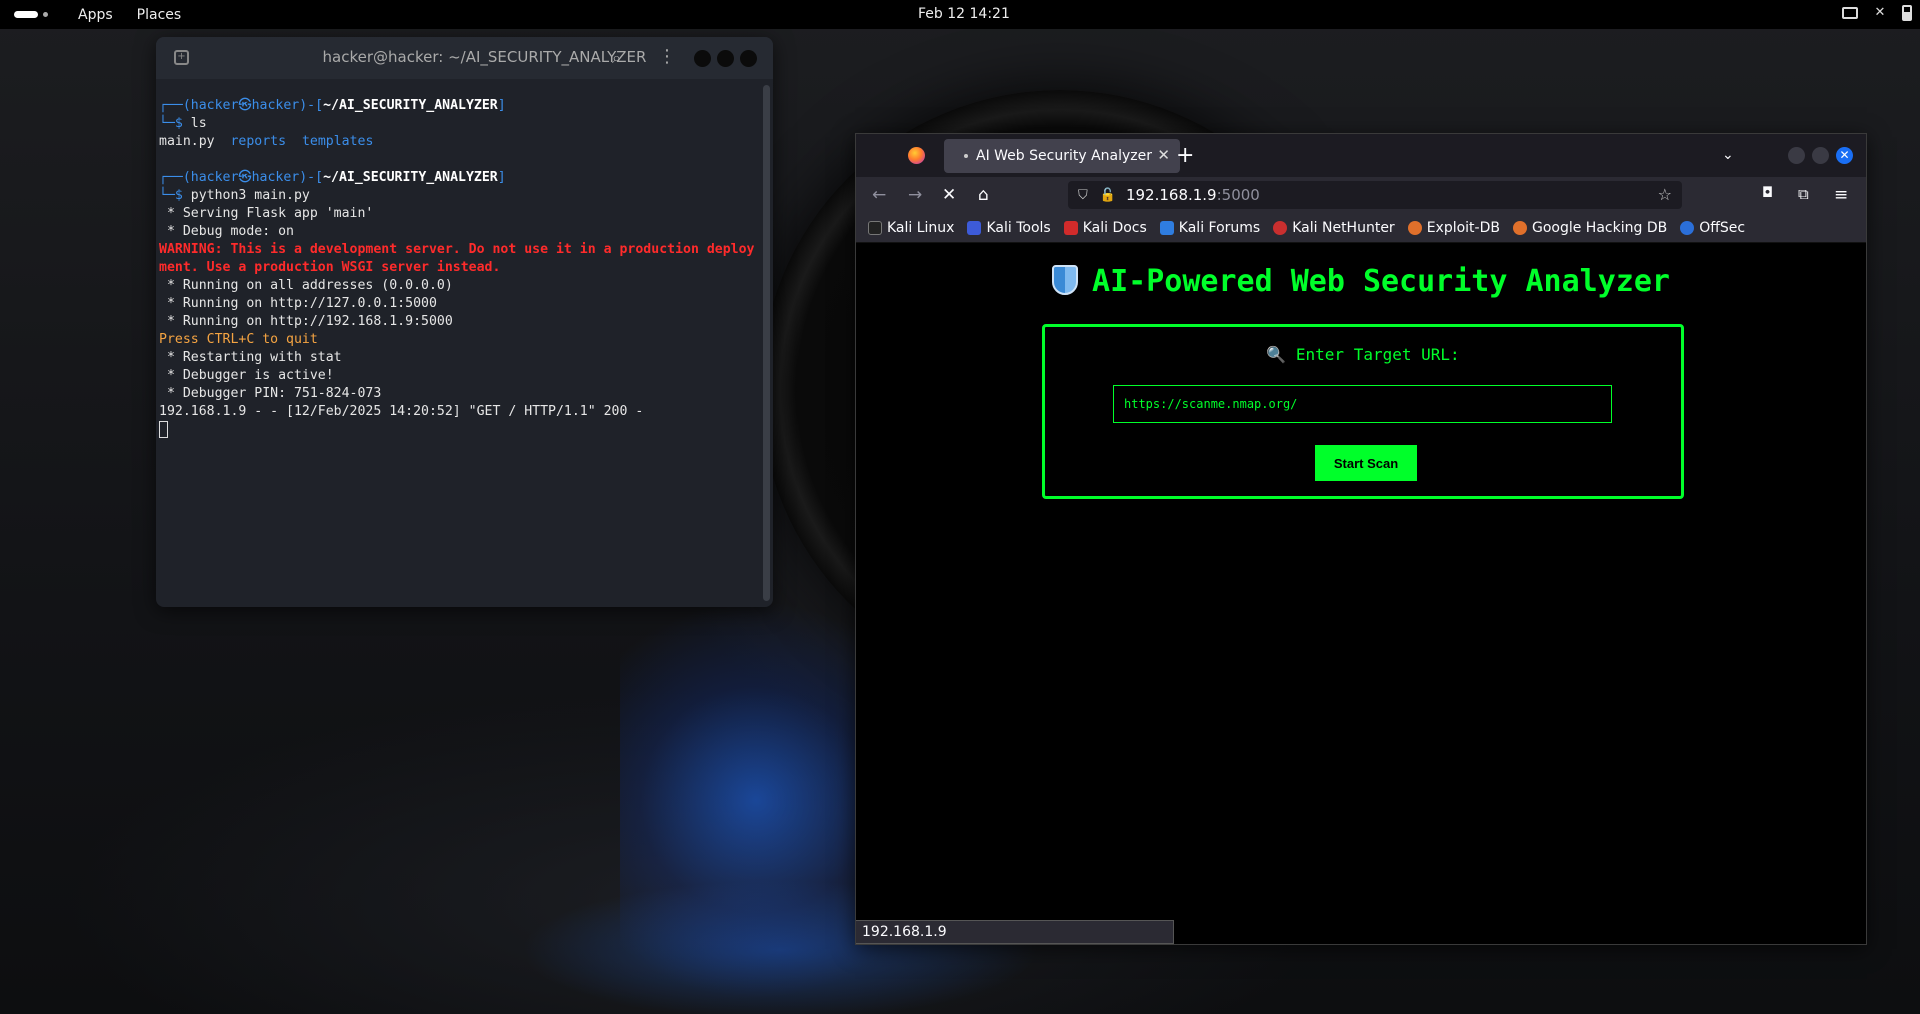  I want to click on bookmark-kali-linux: Kali Linux, so click(911, 228).